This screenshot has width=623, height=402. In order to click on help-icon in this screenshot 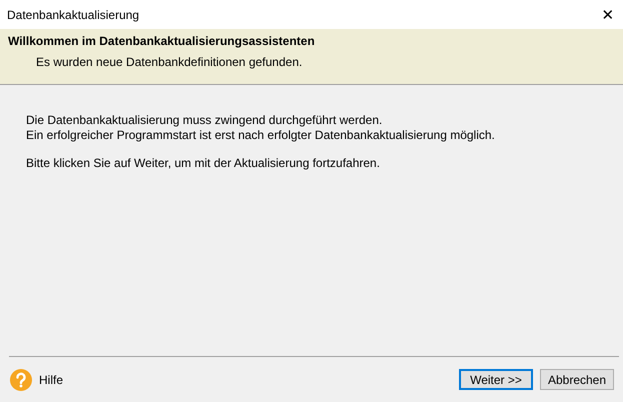, I will do `click(21, 379)`.